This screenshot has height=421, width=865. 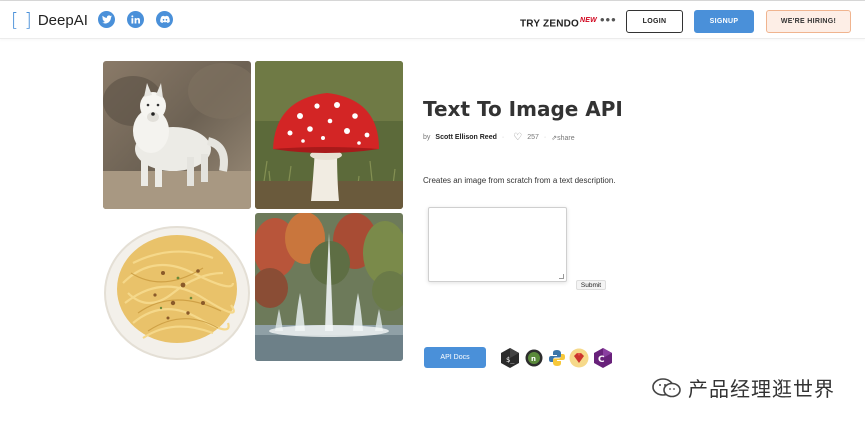 What do you see at coordinates (177, 135) in the screenshot?
I see `example-image-wolf` at bounding box center [177, 135].